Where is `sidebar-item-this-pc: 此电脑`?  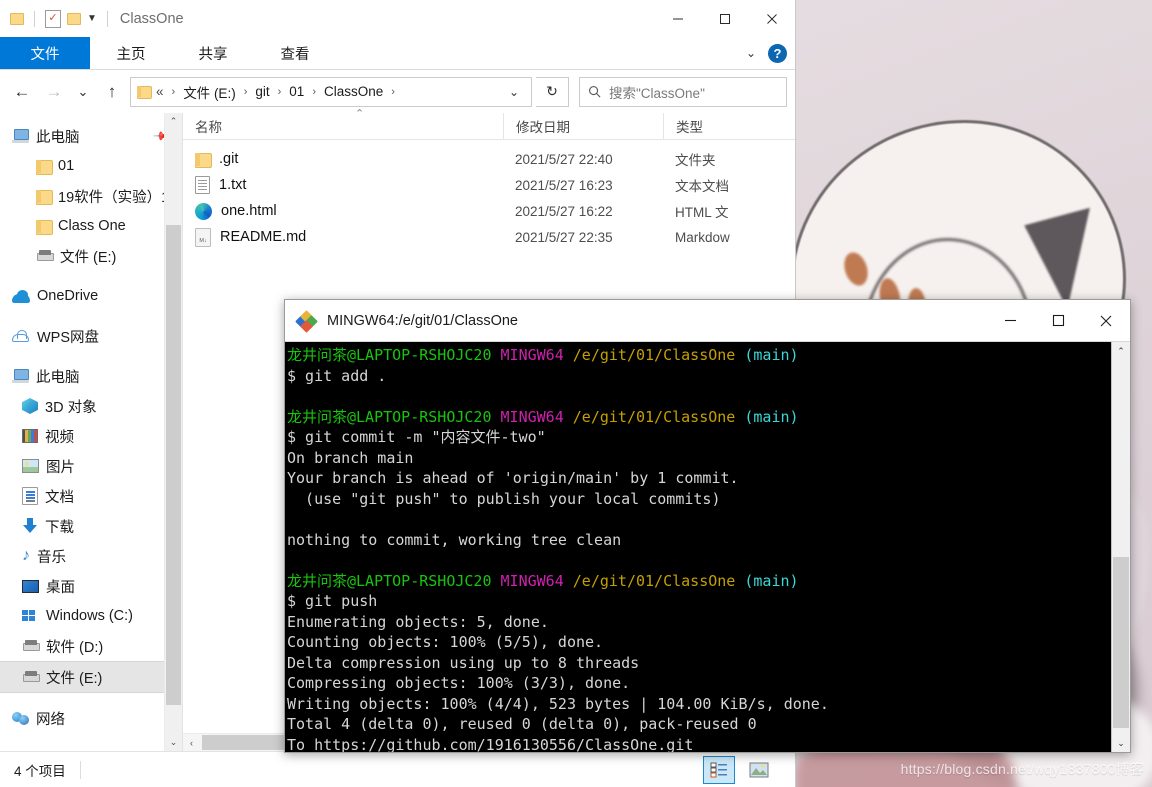 sidebar-item-this-pc: 此电脑 is located at coordinates (91, 376).